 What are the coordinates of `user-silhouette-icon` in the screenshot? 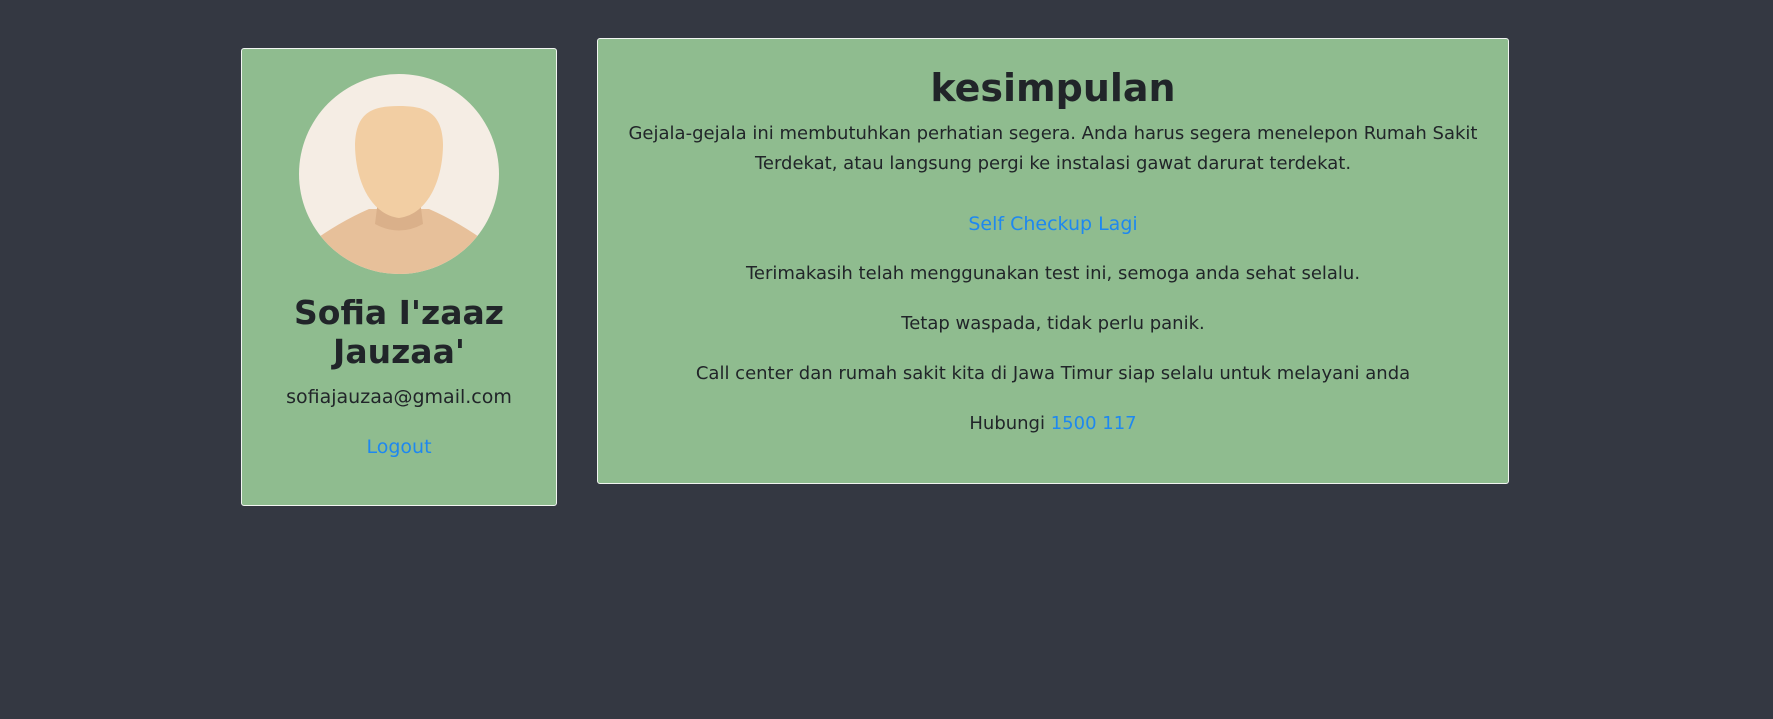 It's located at (399, 174).